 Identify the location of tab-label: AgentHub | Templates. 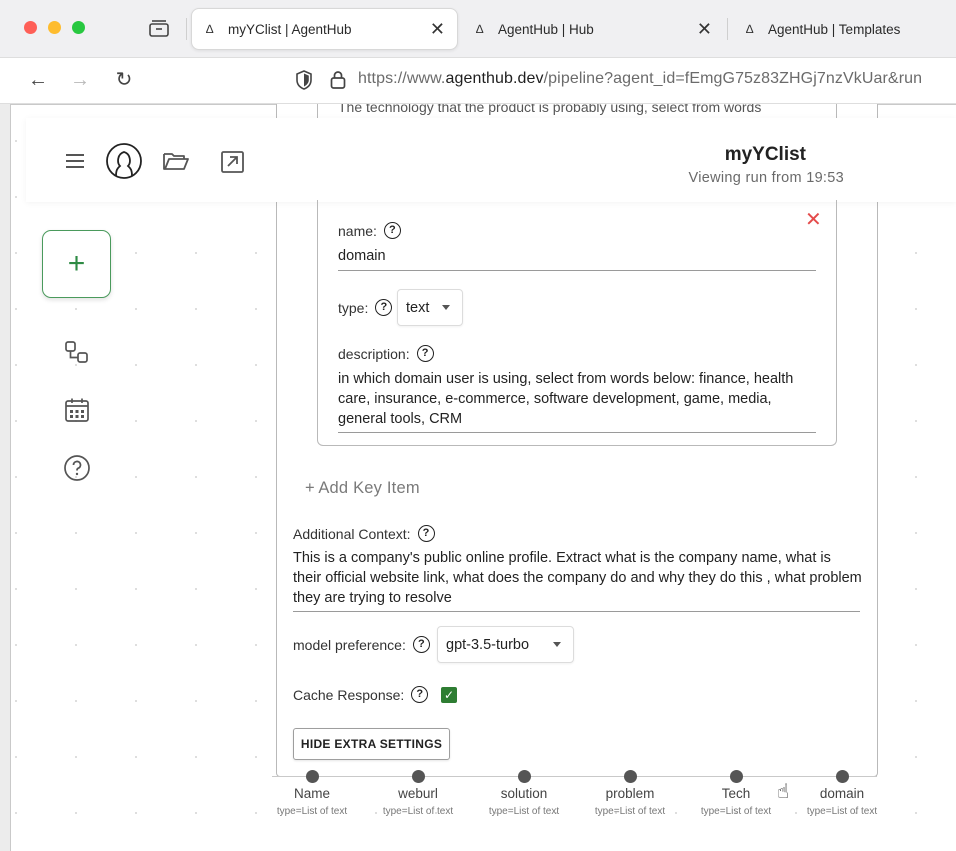
(834, 29).